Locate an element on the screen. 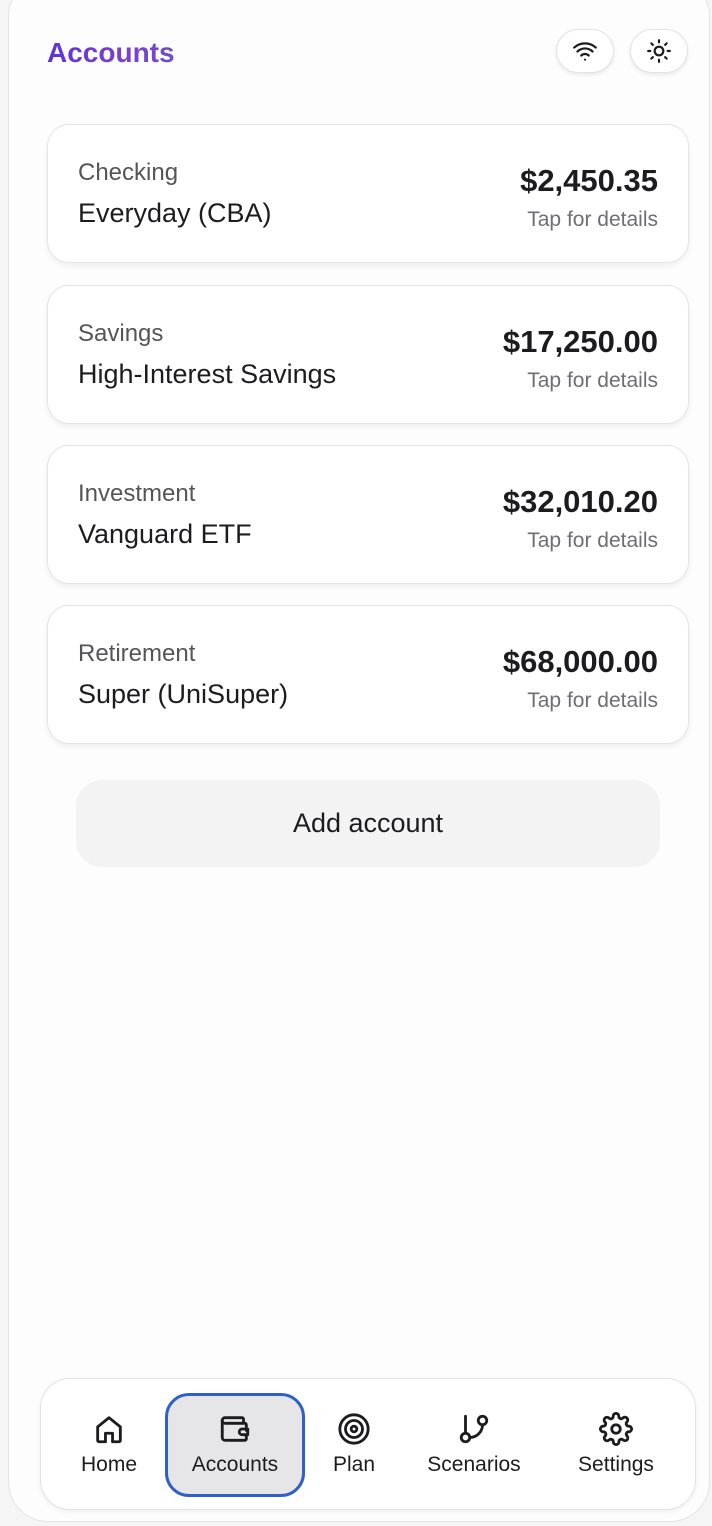 The image size is (712, 1526). account-name: Super (UniSuper) is located at coordinates (183, 694).